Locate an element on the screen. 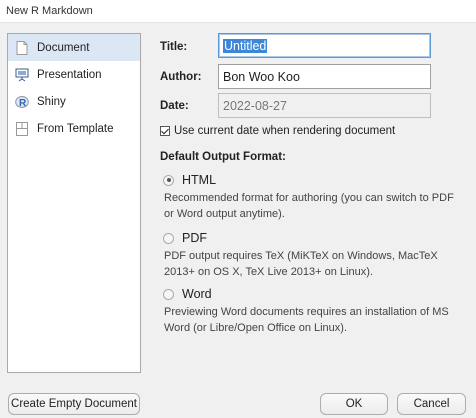  presentation-icon is located at coordinates (22, 75).